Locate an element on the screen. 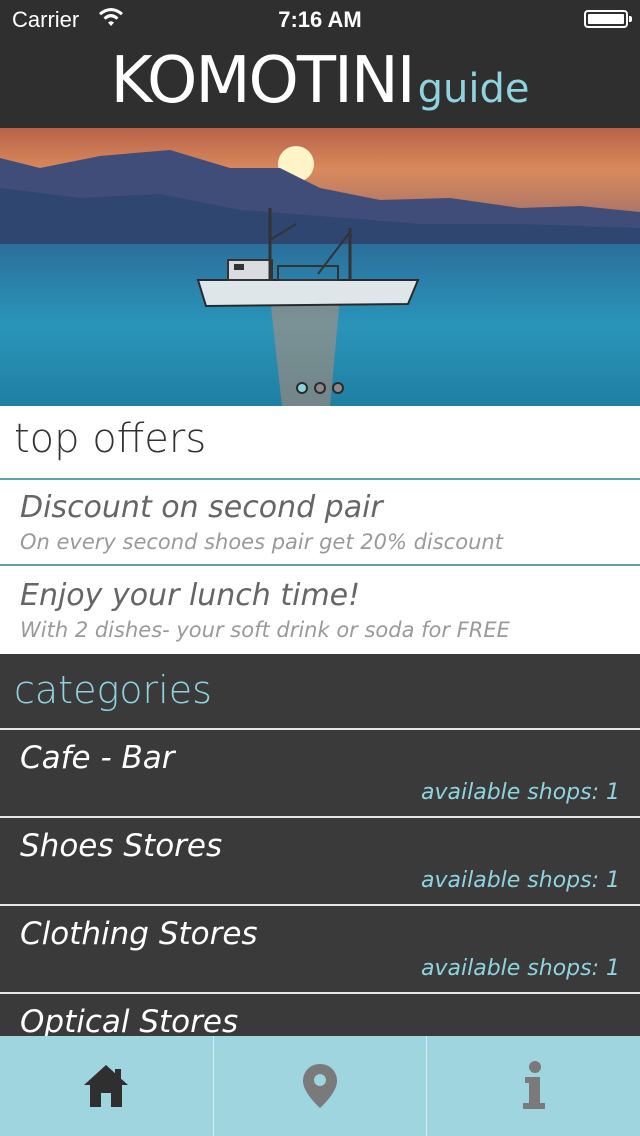 Image resolution: width=640 pixels, height=1136 pixels. status-bar: Carrier 7:16 AM is located at coordinates (320, 20).